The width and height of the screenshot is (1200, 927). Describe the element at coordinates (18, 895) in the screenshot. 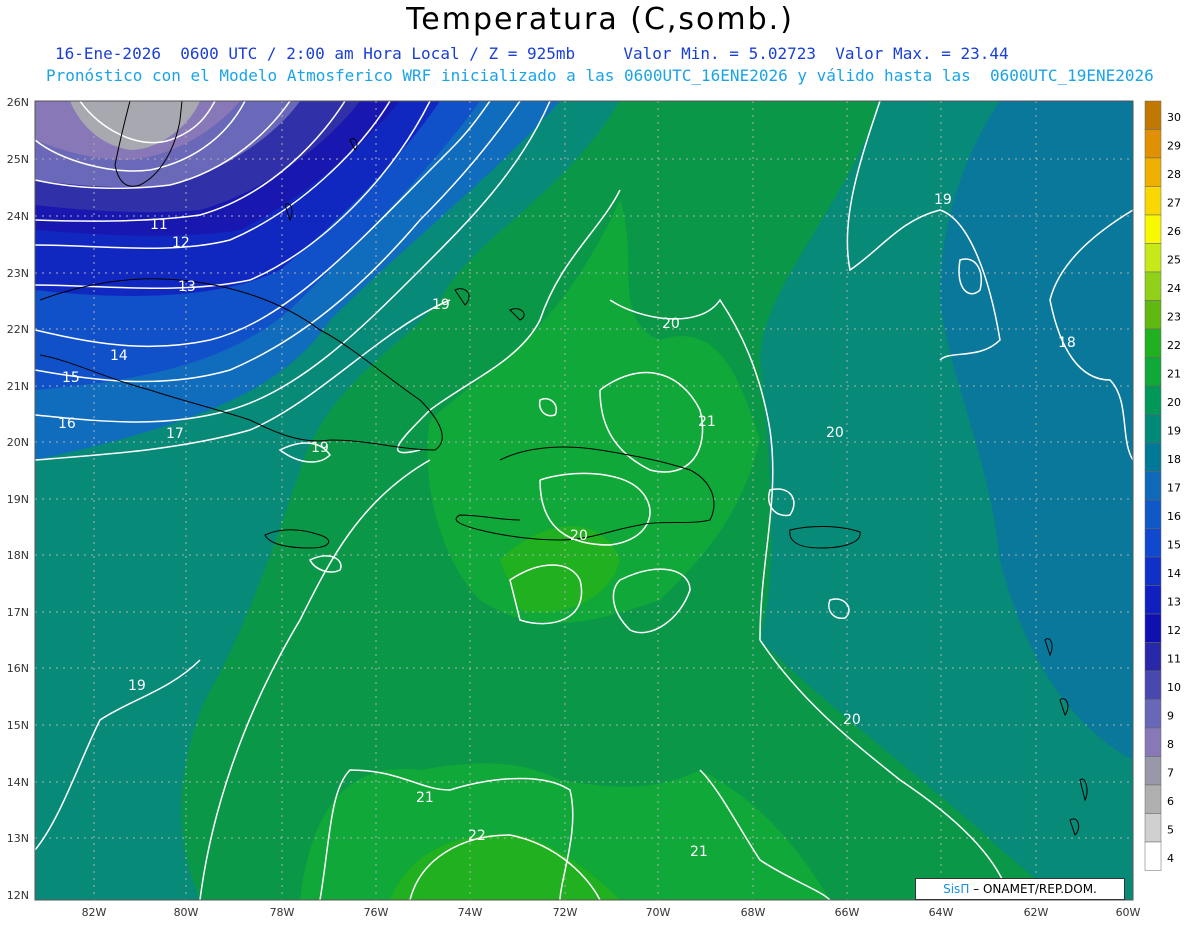

I see `lat-label: 12N` at that location.